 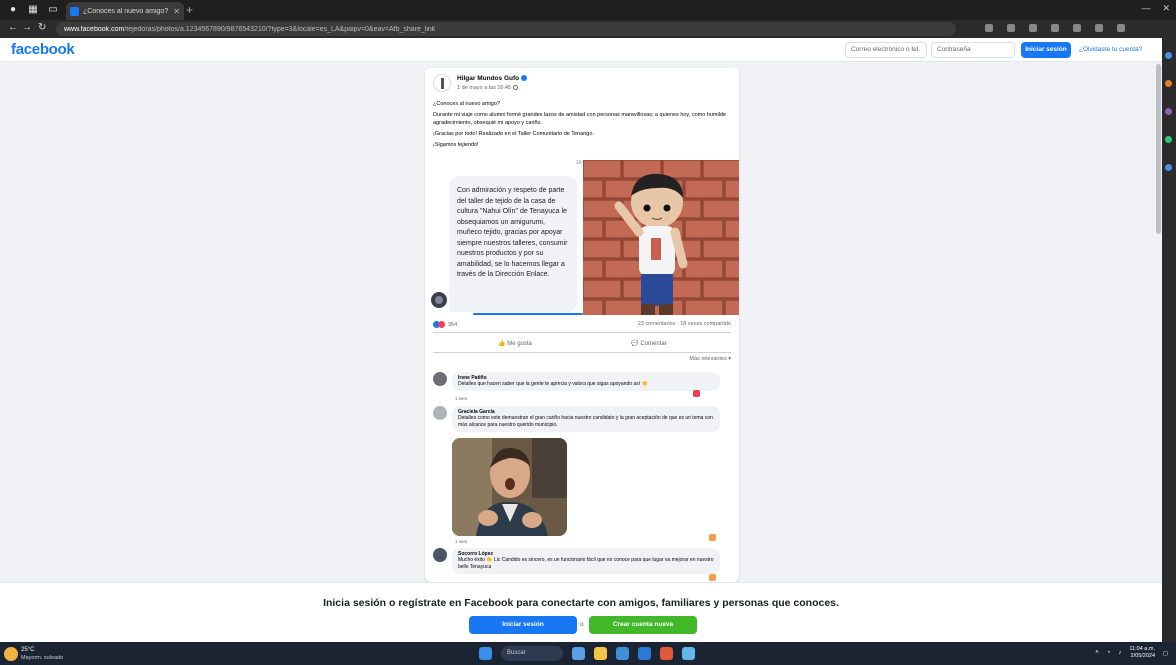 What do you see at coordinates (42, 658) in the screenshot?
I see `weather-condition: Mayorm. soleado` at bounding box center [42, 658].